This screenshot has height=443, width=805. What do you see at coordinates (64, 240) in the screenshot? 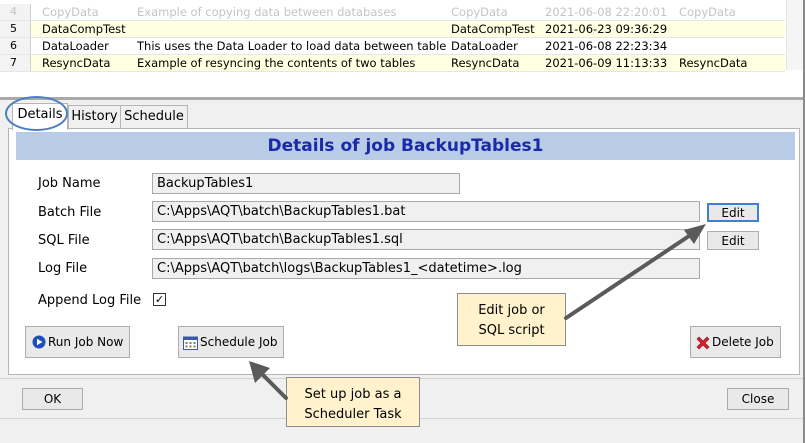
I see `sql-file-label: SQL File` at bounding box center [64, 240].